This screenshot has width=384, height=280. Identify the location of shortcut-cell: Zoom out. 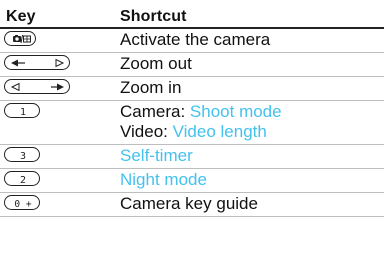
(247, 63).